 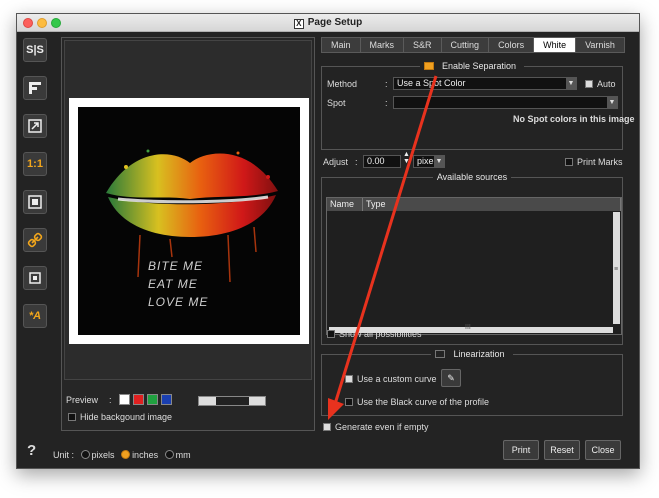 I want to click on text-tool-icon: *A, so click(x=35, y=316).